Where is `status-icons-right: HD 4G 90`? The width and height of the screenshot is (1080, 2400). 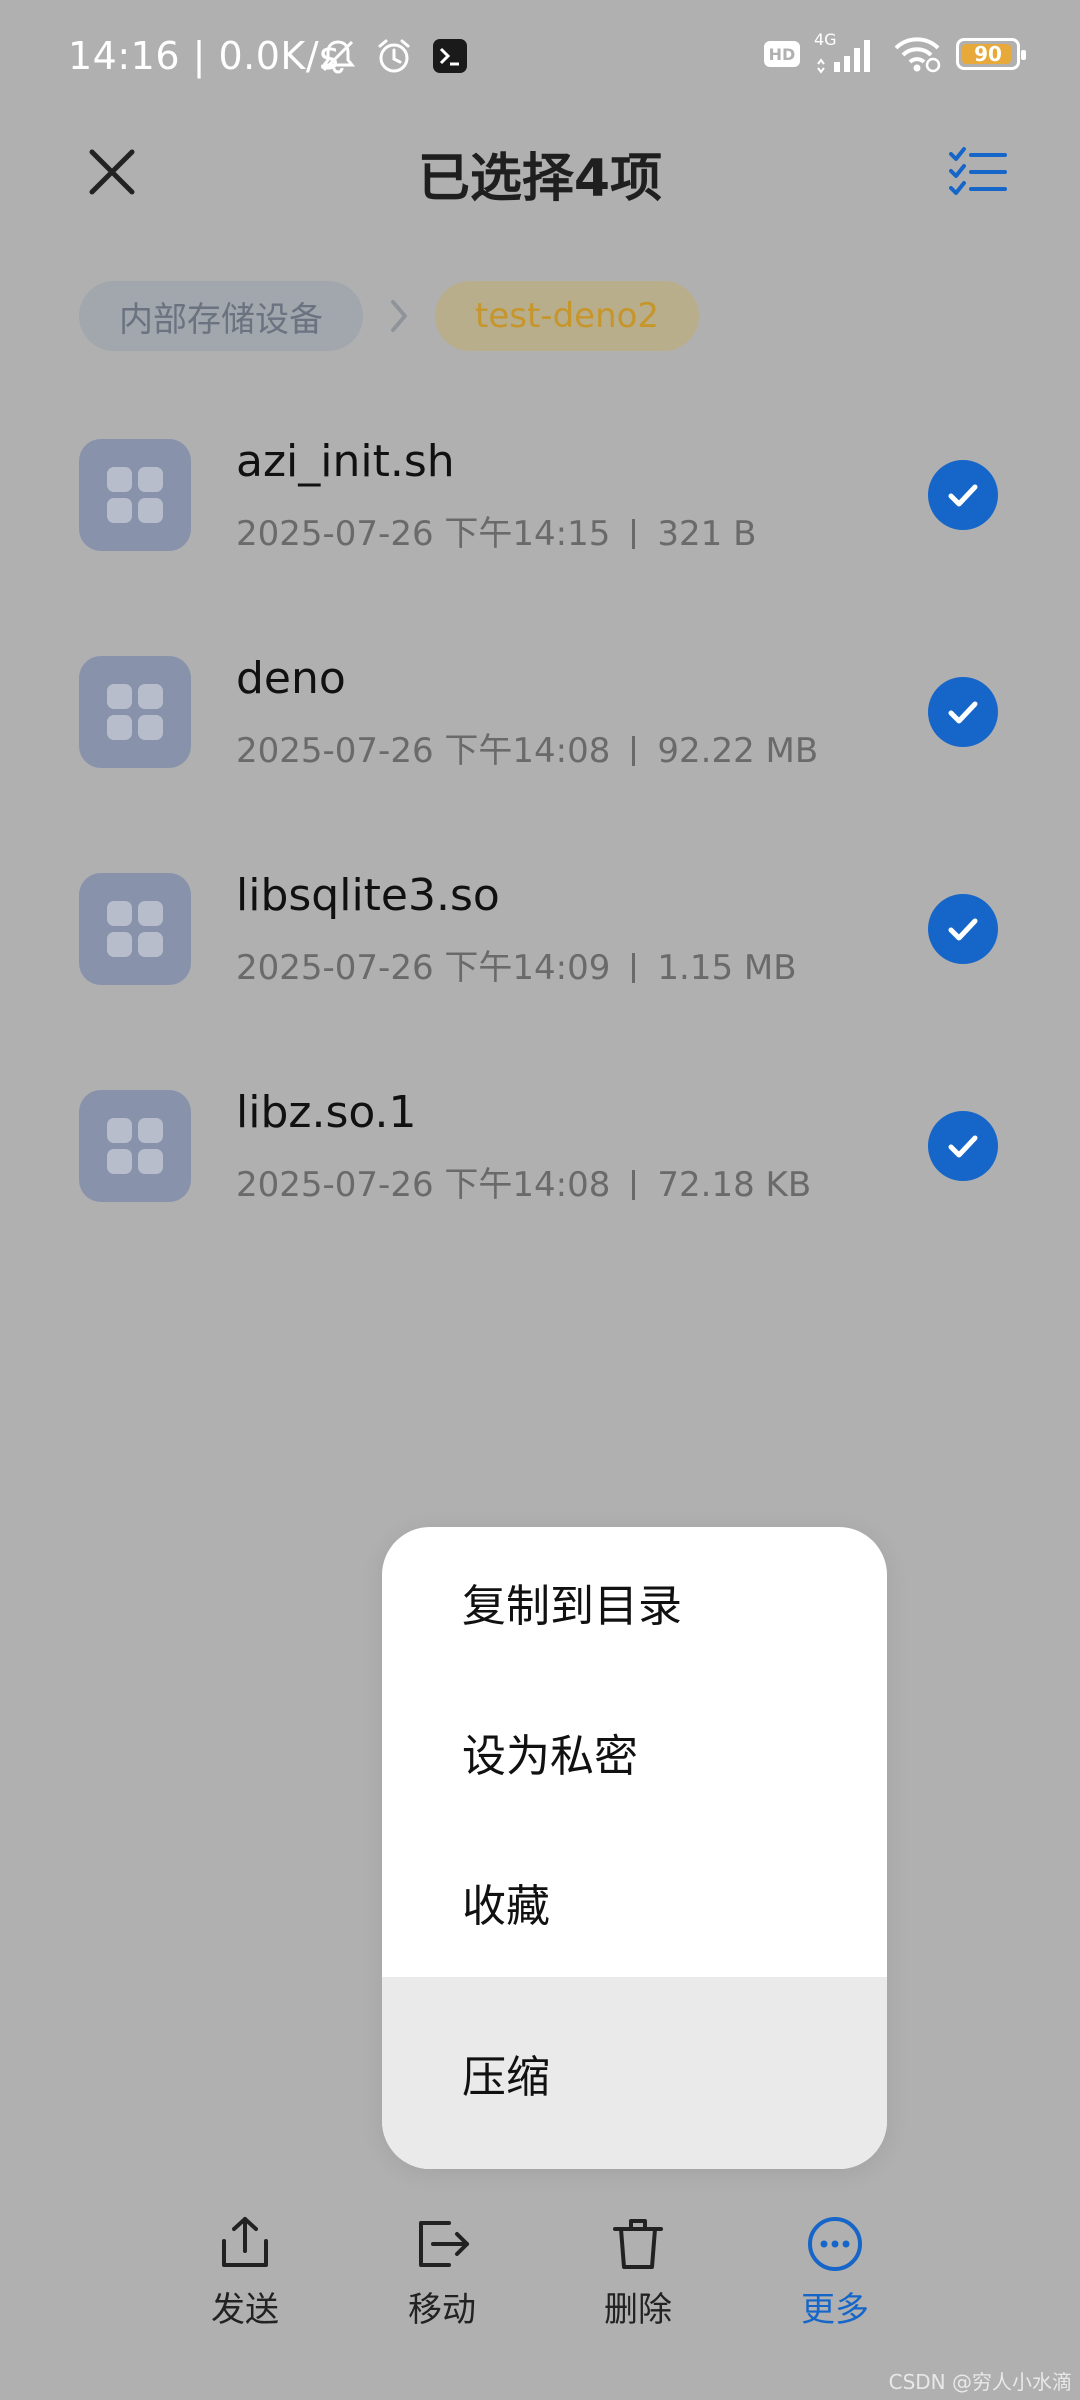 status-icons-right: HD 4G 90 is located at coordinates (895, 52).